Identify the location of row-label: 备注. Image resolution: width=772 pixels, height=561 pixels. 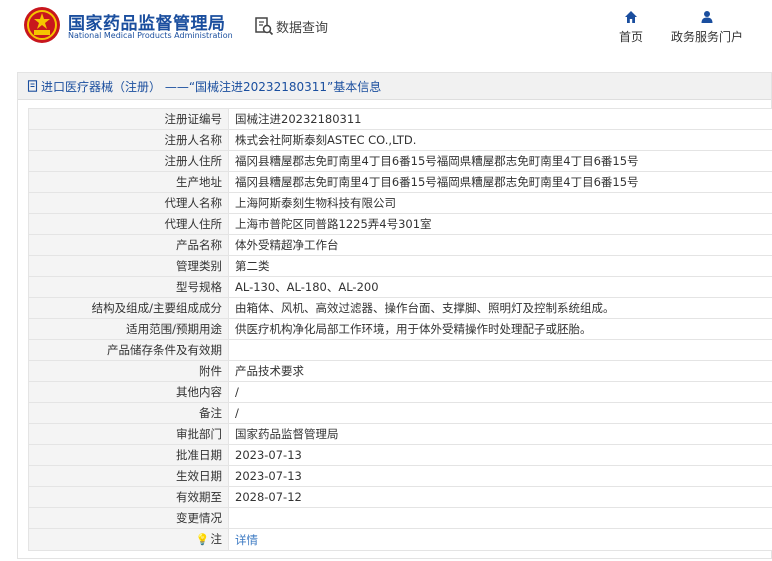
(128, 413).